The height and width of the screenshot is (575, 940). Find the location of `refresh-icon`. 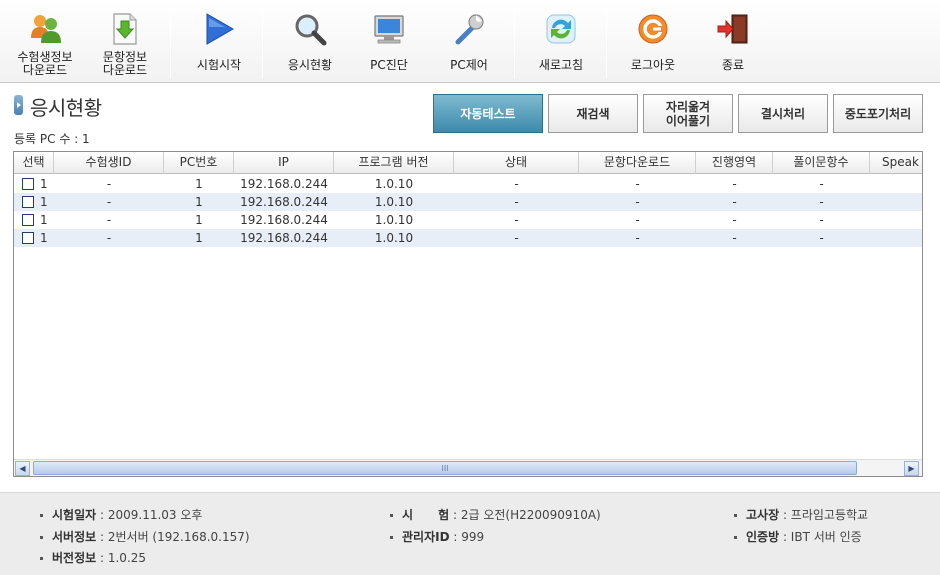

refresh-icon is located at coordinates (561, 29).